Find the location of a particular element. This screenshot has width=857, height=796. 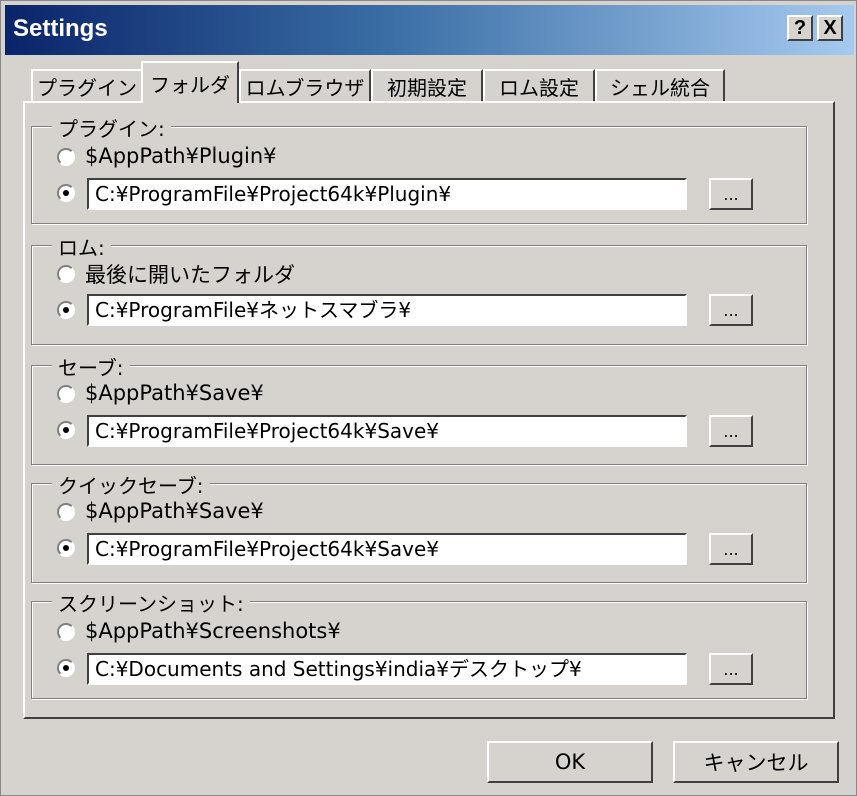

screenshot-custom-radio is located at coordinates (66, 668).